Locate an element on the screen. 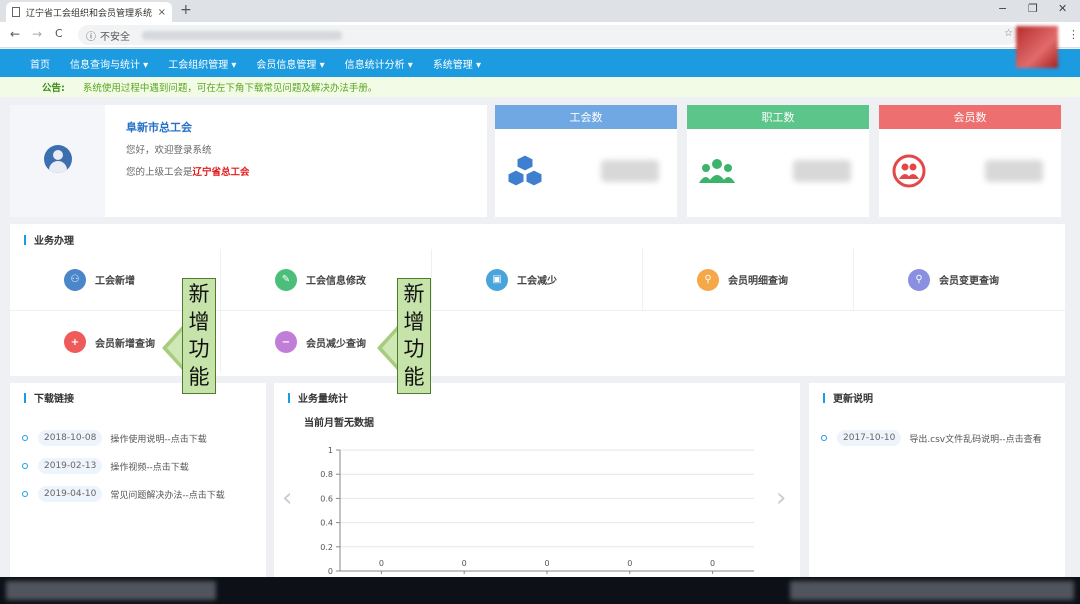 This screenshot has width=1080, height=604. stat-card-employees: 职工数 is located at coordinates (778, 161).